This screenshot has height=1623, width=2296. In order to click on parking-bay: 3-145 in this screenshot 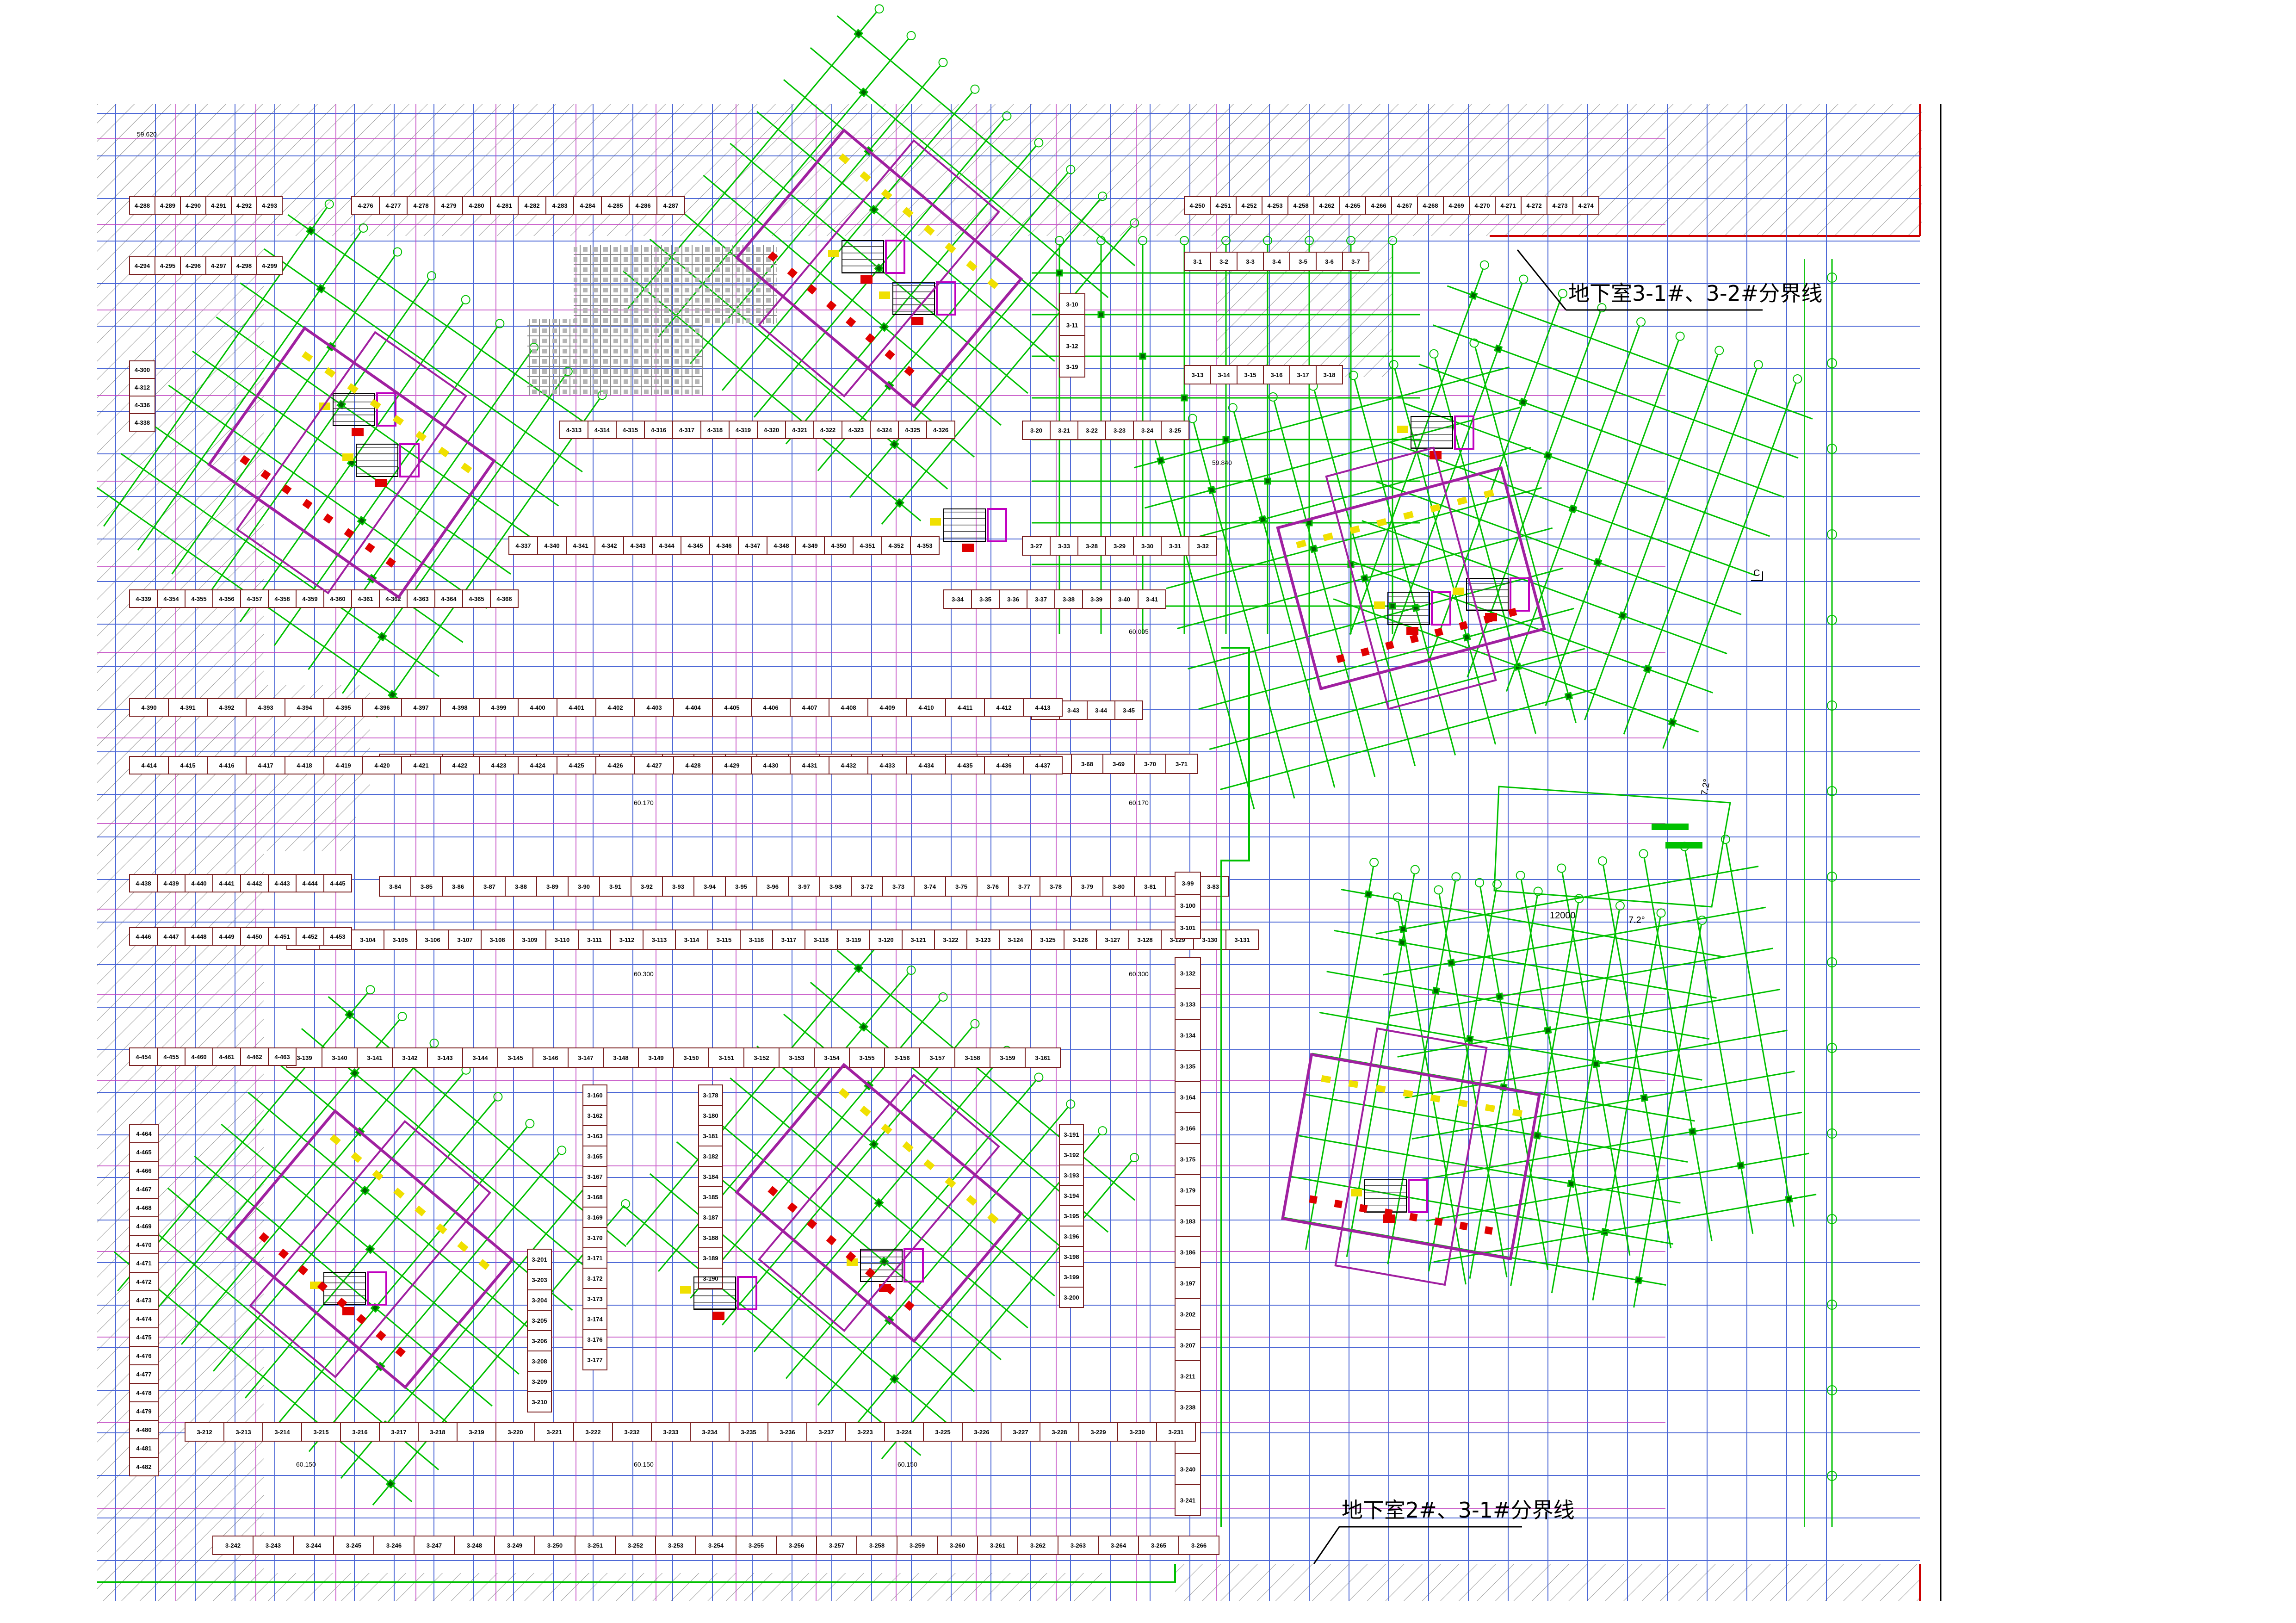, I will do `click(515, 1057)`.